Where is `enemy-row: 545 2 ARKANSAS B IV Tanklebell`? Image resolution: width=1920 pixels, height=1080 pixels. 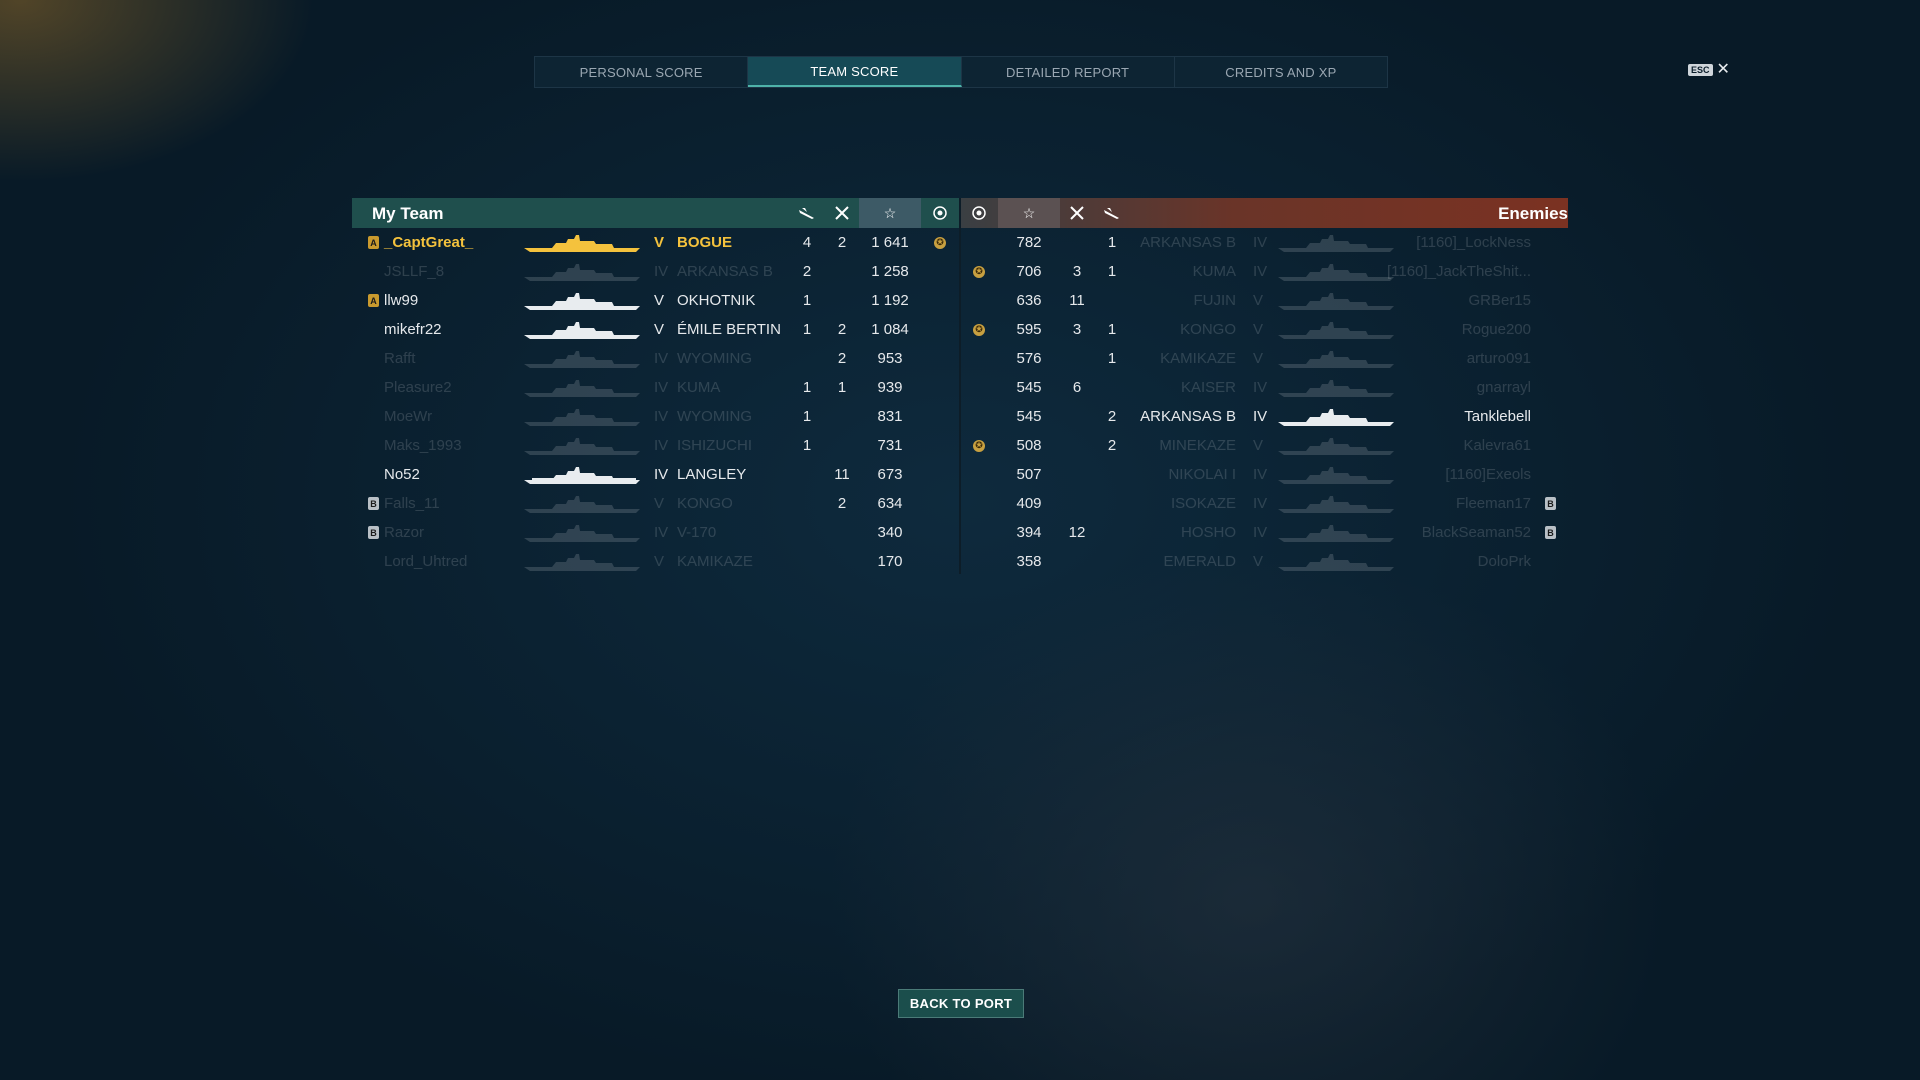 enemy-row: 545 2 ARKANSAS B IV Tanklebell is located at coordinates (1264, 416).